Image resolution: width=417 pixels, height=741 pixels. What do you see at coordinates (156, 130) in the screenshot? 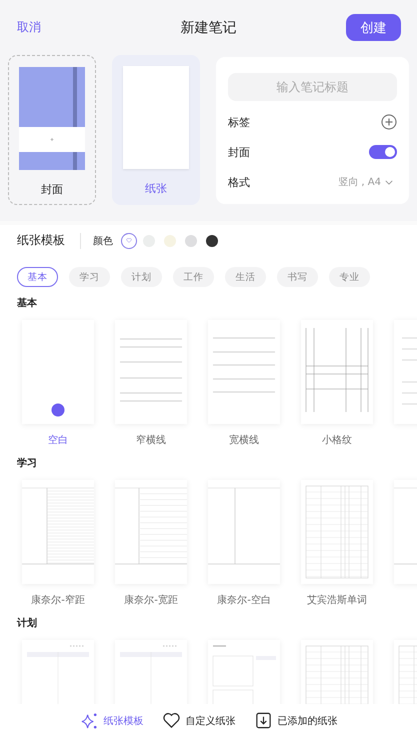
I see `paper-card: 纸张` at bounding box center [156, 130].